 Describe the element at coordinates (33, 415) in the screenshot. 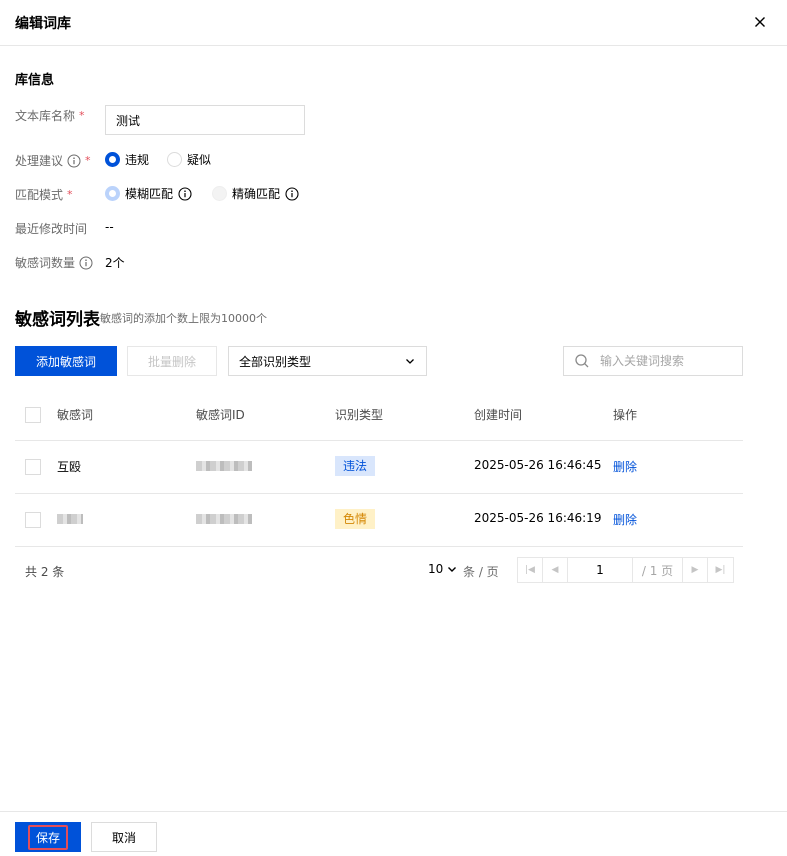

I see `select-all-checkbox` at that location.